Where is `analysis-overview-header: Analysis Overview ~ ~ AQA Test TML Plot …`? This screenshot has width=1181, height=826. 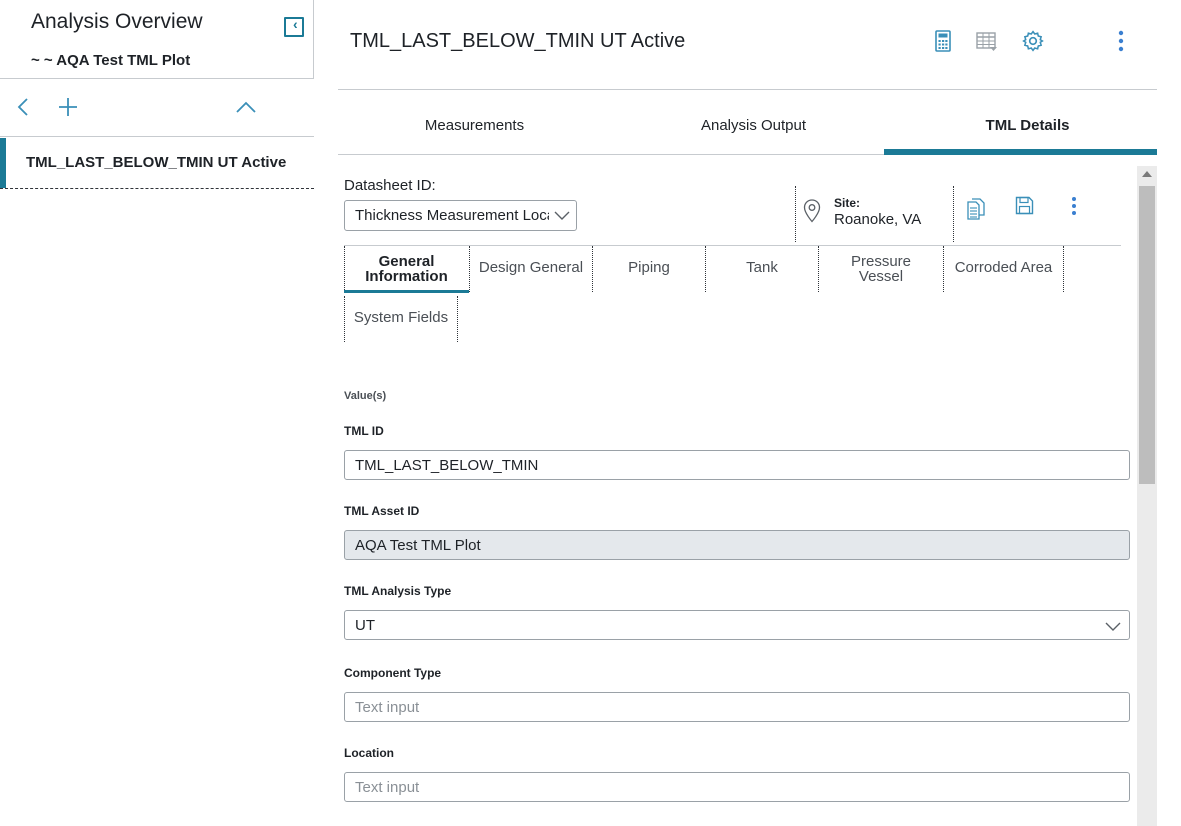
analysis-overview-header: Analysis Overview ~ ~ AQA Test TML Plot … is located at coordinates (157, 39).